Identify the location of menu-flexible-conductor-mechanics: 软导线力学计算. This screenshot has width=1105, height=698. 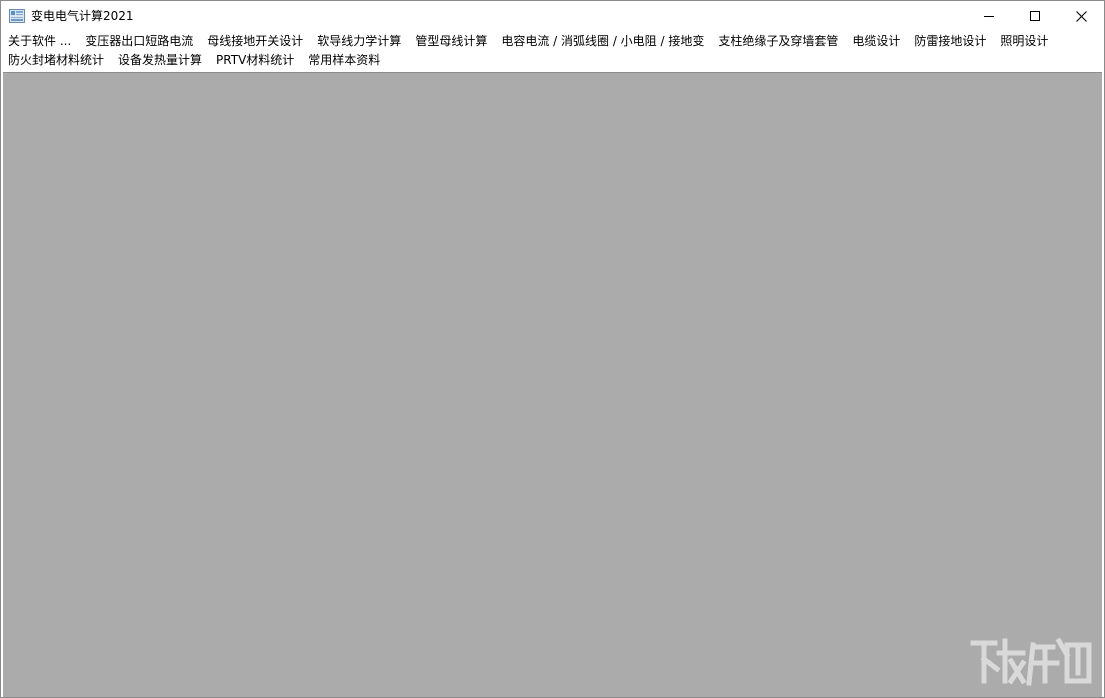
(359, 41).